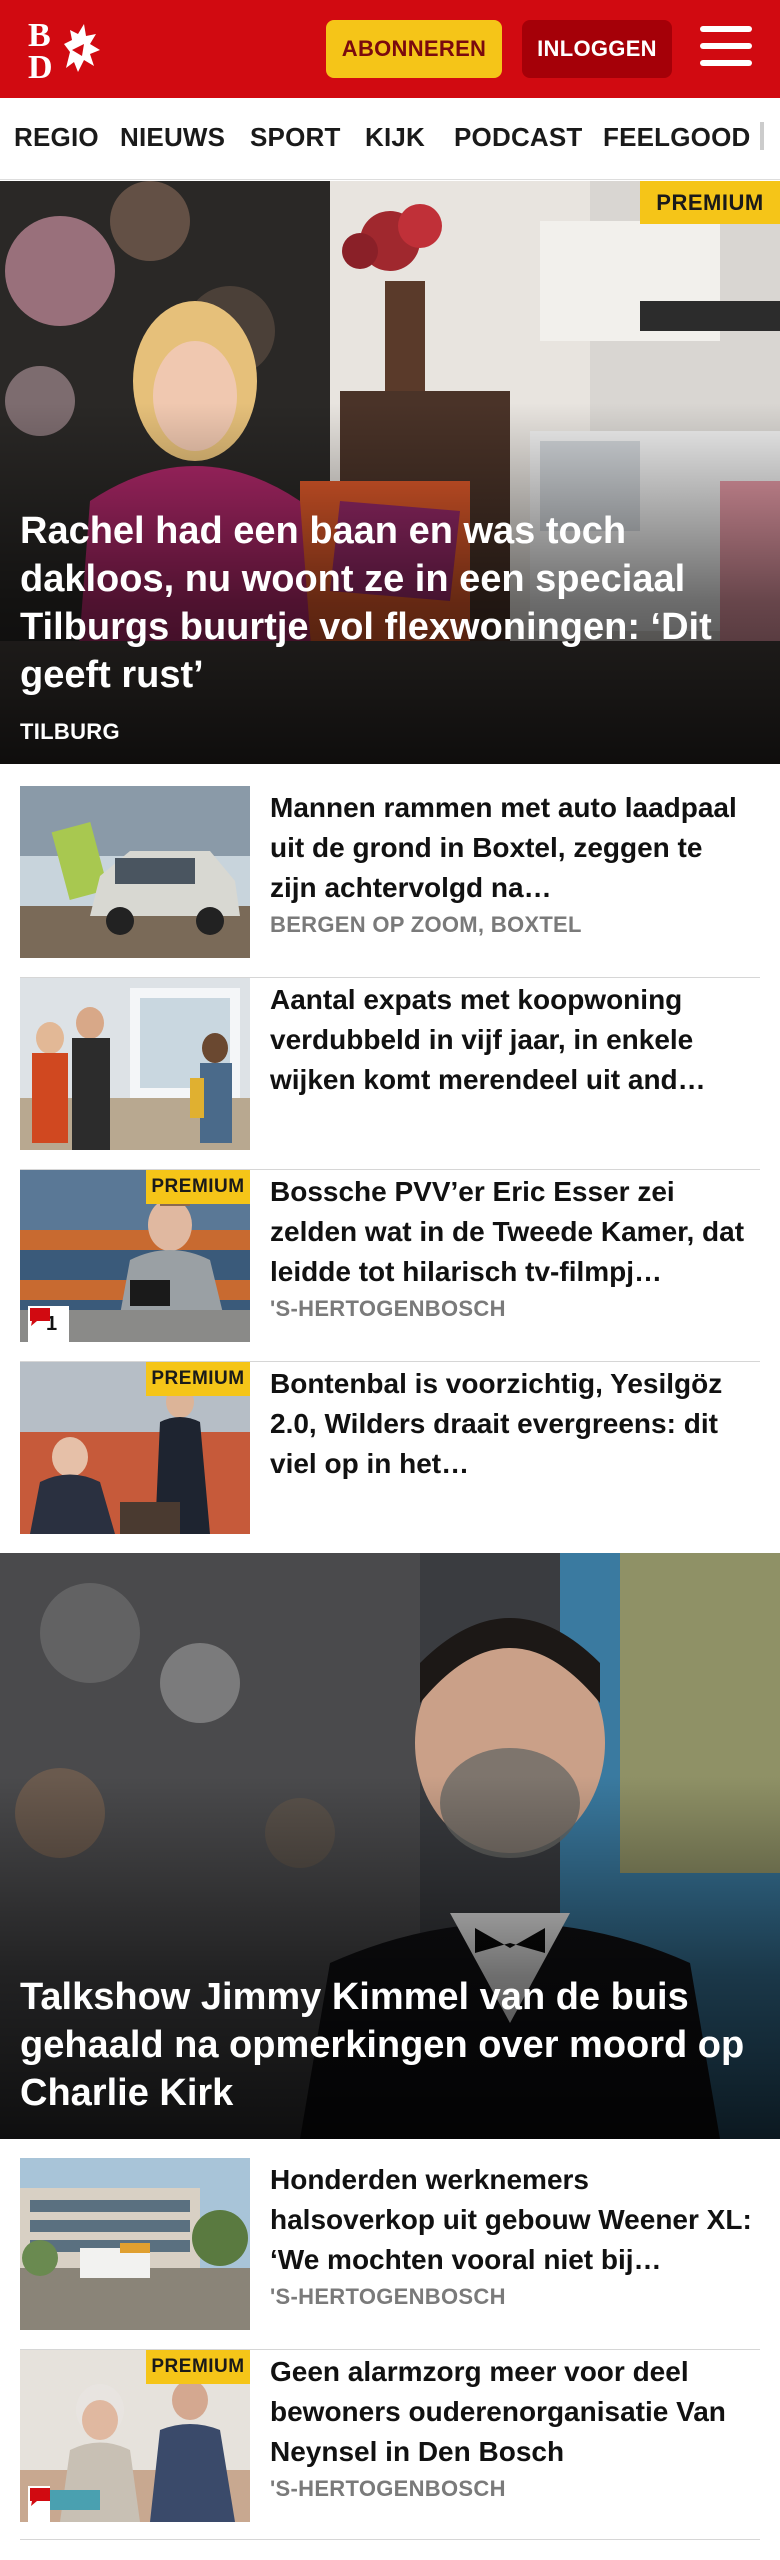  What do you see at coordinates (597, 49) in the screenshot?
I see `login-button: INLOGGEN` at bounding box center [597, 49].